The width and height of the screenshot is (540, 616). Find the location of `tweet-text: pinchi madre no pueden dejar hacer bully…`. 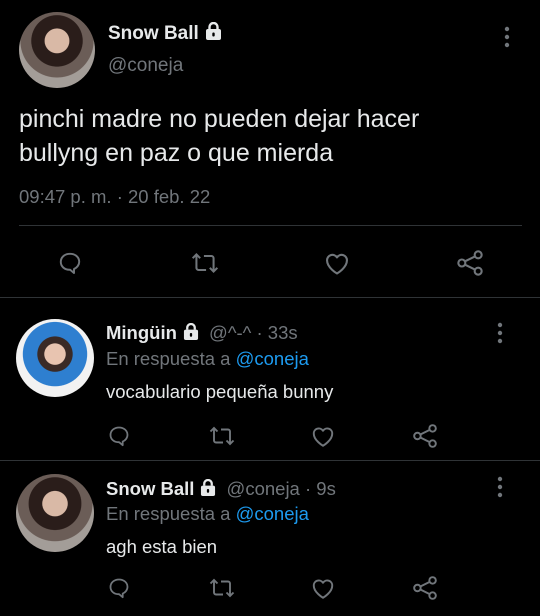

tweet-text: pinchi madre no pueden dejar hacer bully… is located at coordinates (219, 136).